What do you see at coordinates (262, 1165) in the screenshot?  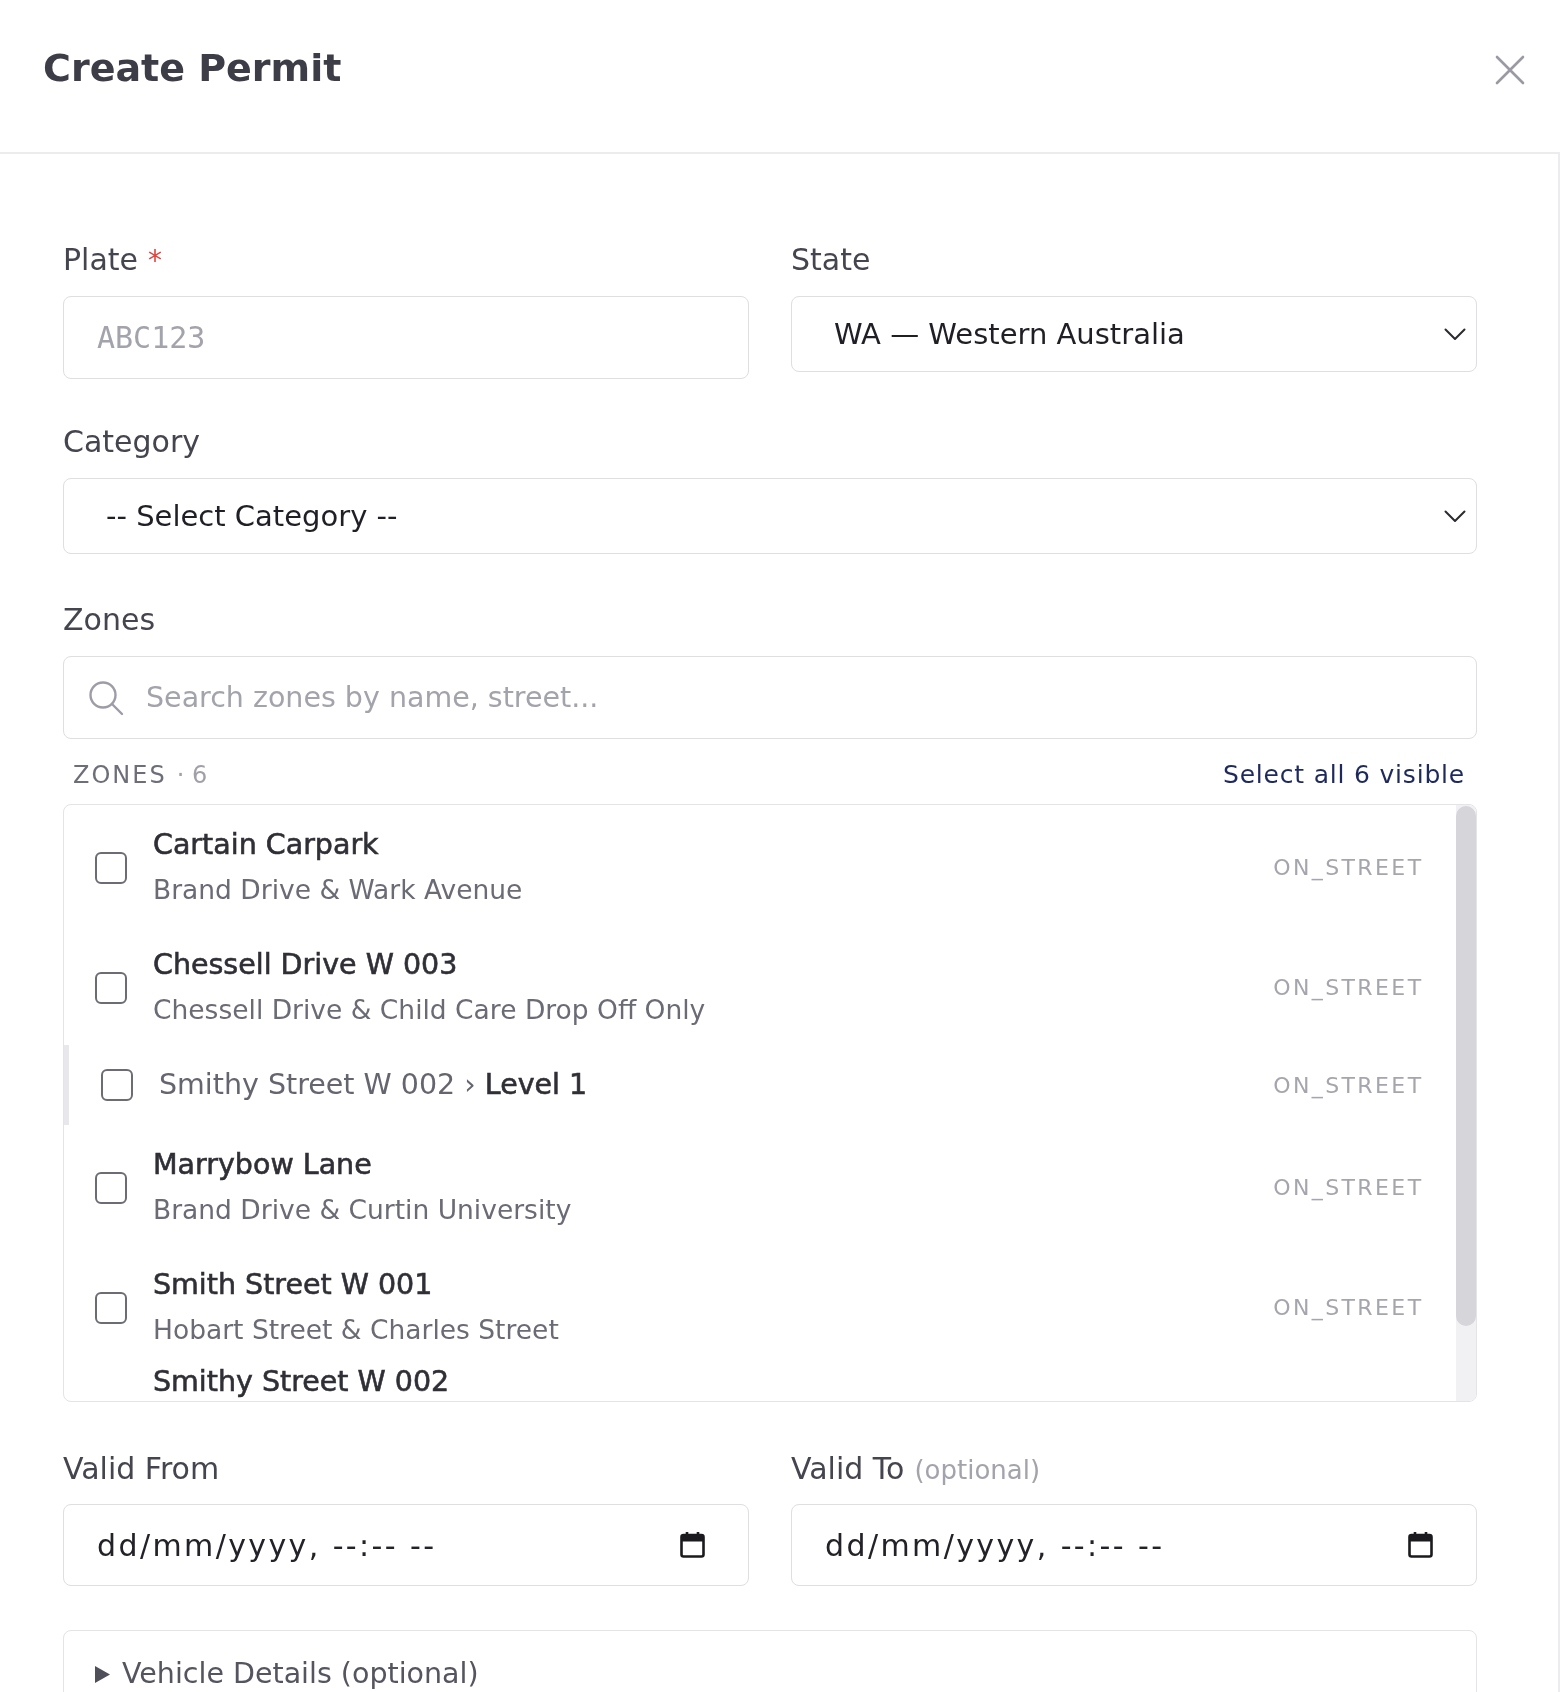 I see `zone-name: Marrybow Lane` at bounding box center [262, 1165].